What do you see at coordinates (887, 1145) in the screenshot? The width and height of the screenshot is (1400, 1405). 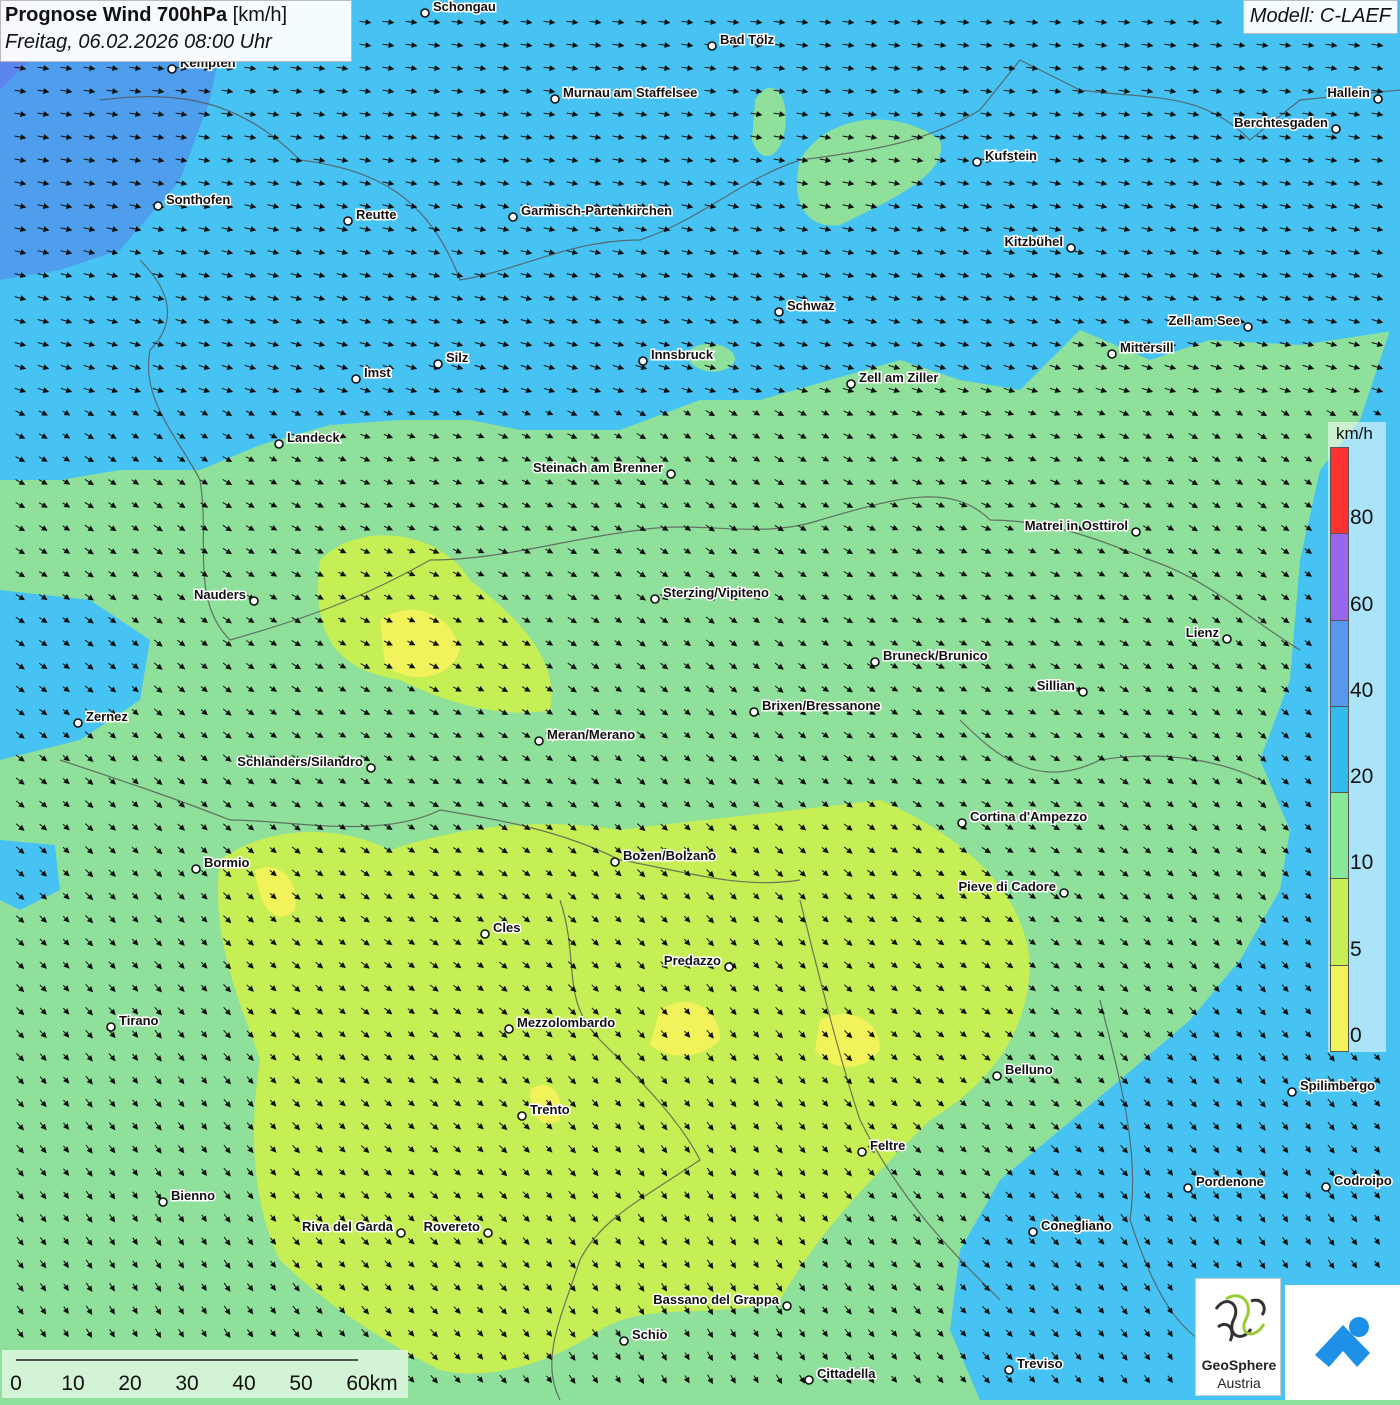 I see `city-label: Feltre` at bounding box center [887, 1145].